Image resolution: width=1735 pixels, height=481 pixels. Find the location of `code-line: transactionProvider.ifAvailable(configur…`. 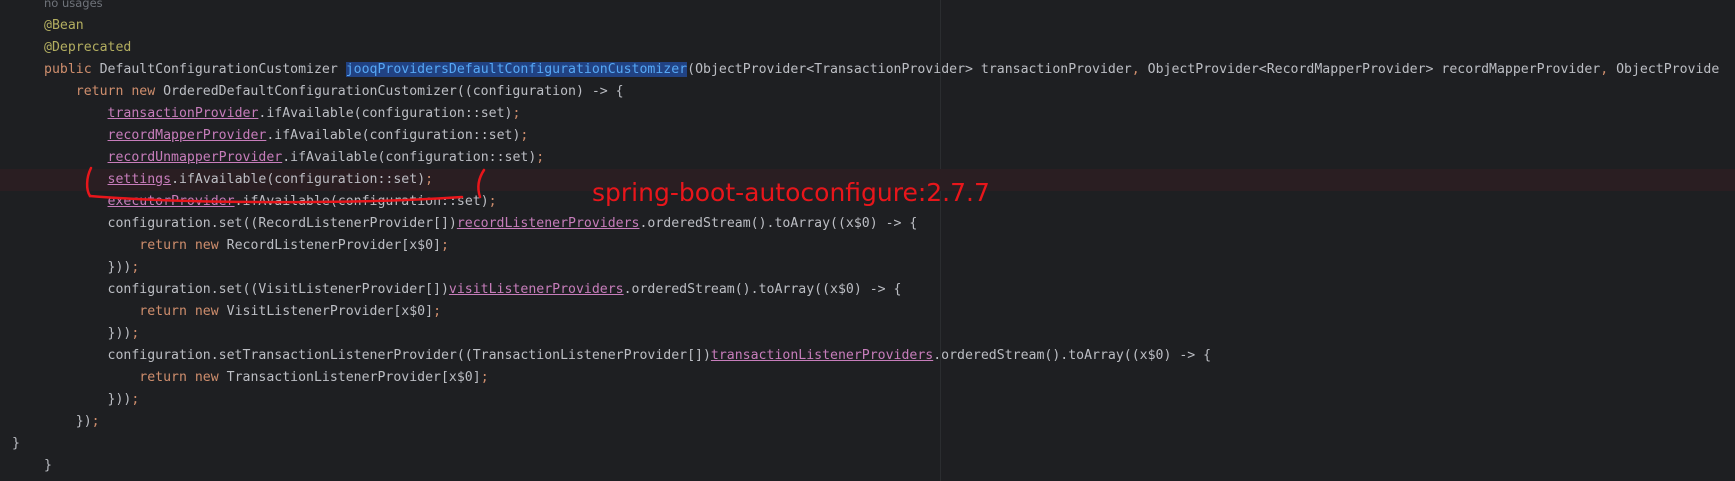

code-line: transactionProvider.ifAvailable(configur… is located at coordinates (282, 114).